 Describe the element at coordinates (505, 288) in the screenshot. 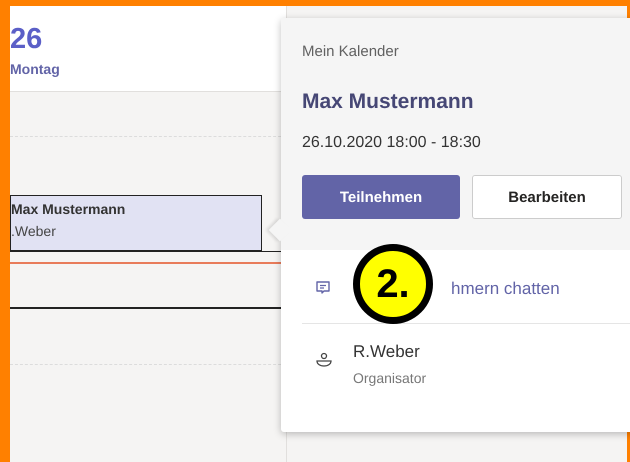

I see `chat-link: hmern chatten` at that location.